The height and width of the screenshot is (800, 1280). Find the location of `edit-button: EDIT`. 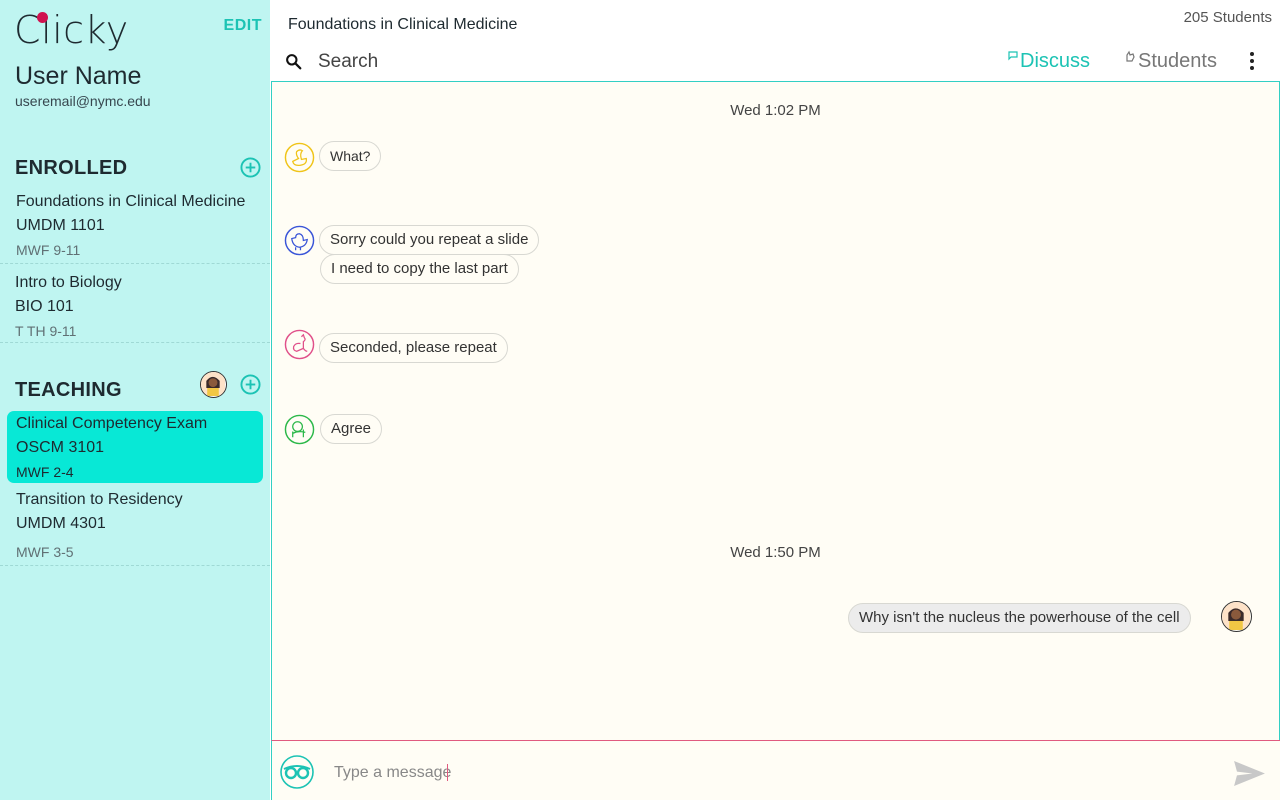

edit-button: EDIT is located at coordinates (243, 26).